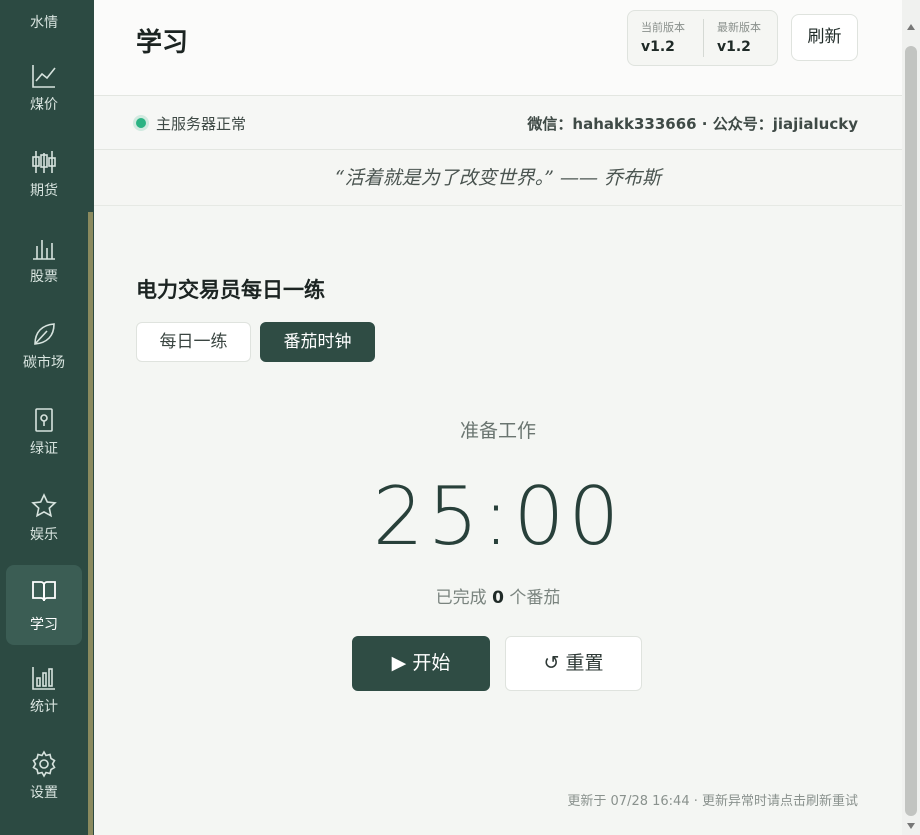 The width and height of the screenshot is (920, 835). Describe the element at coordinates (535, 598) in the screenshot. I see `completed-suffix: 个番茄` at that location.